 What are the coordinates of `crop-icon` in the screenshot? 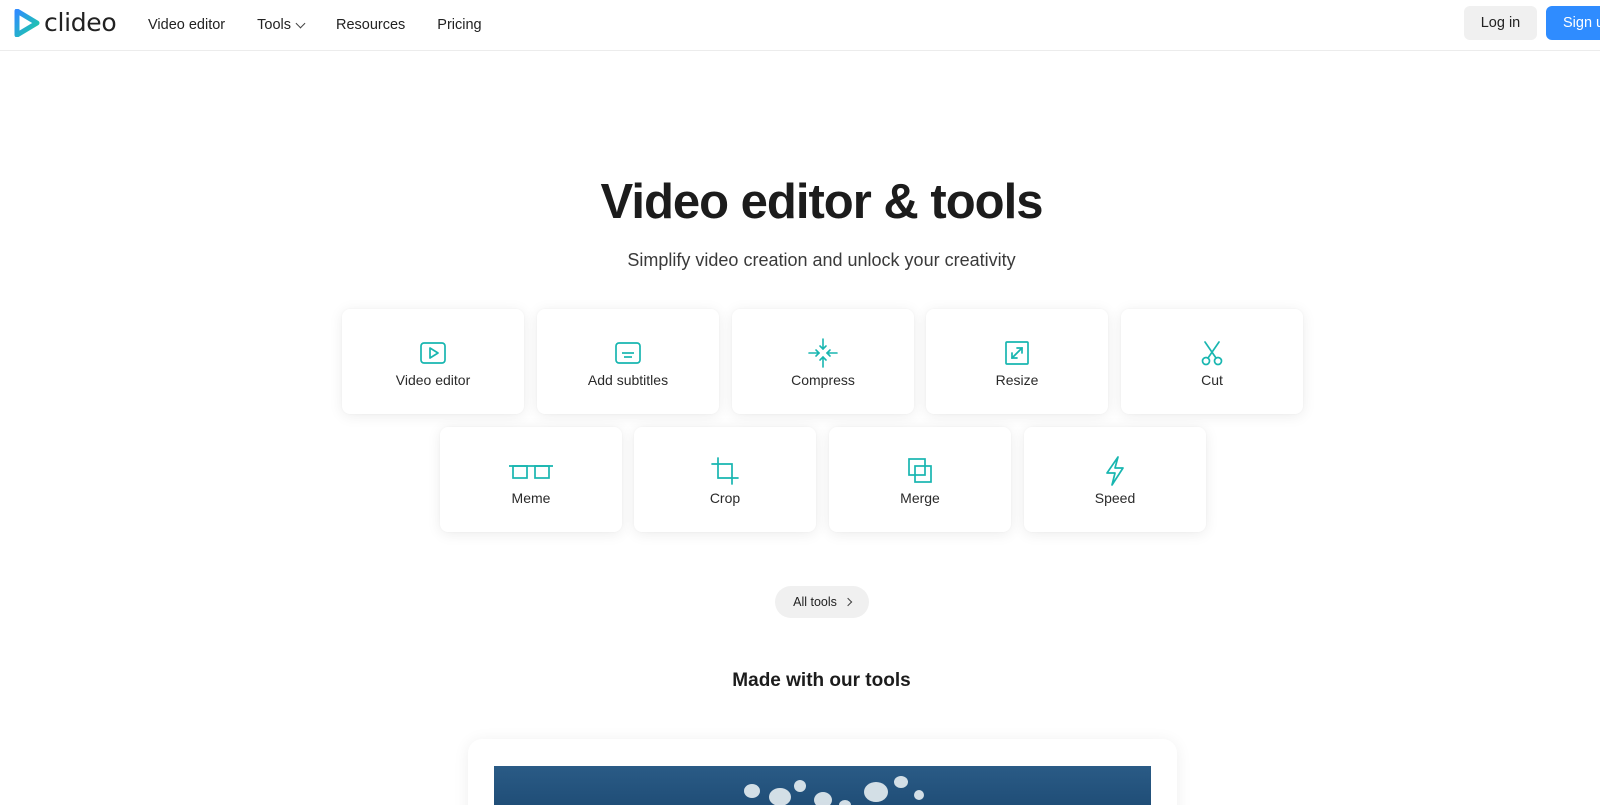 It's located at (725, 471).